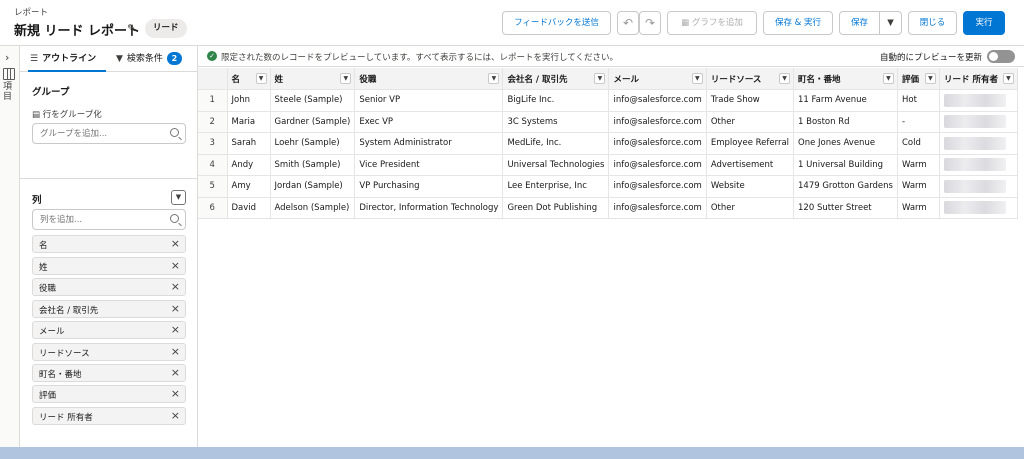 The image size is (1024, 459). Describe the element at coordinates (845, 79) in the screenshot. I see `column-header: 町名・番地 ▼` at that location.